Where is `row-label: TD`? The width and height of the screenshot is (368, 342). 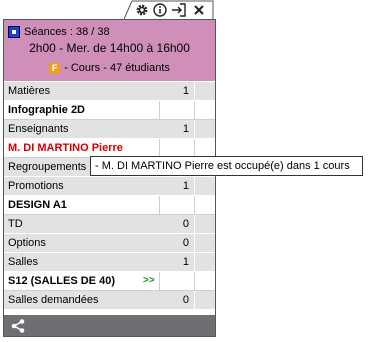
row-label: TD is located at coordinates (15, 224).